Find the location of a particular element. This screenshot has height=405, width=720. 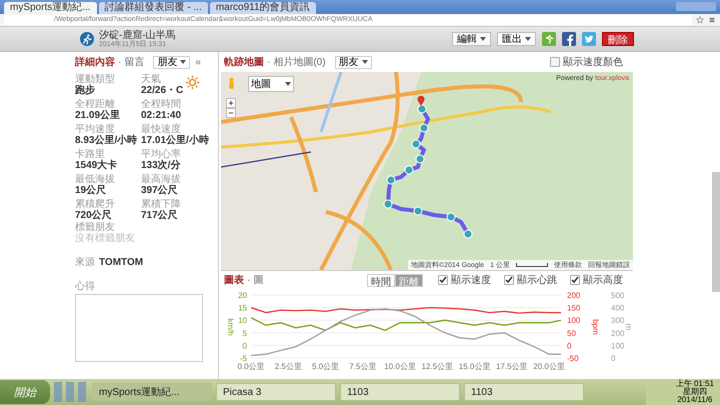

browser-tab: marco911的會員資訊 is located at coordinates (263, 8).